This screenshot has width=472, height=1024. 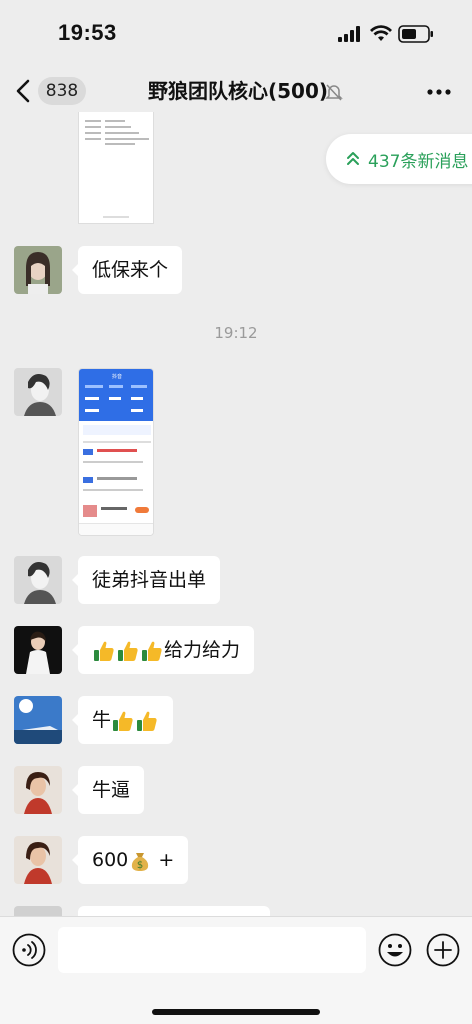 I want to click on message-bubble: 徒弟抖音出单, so click(x=146, y=580).